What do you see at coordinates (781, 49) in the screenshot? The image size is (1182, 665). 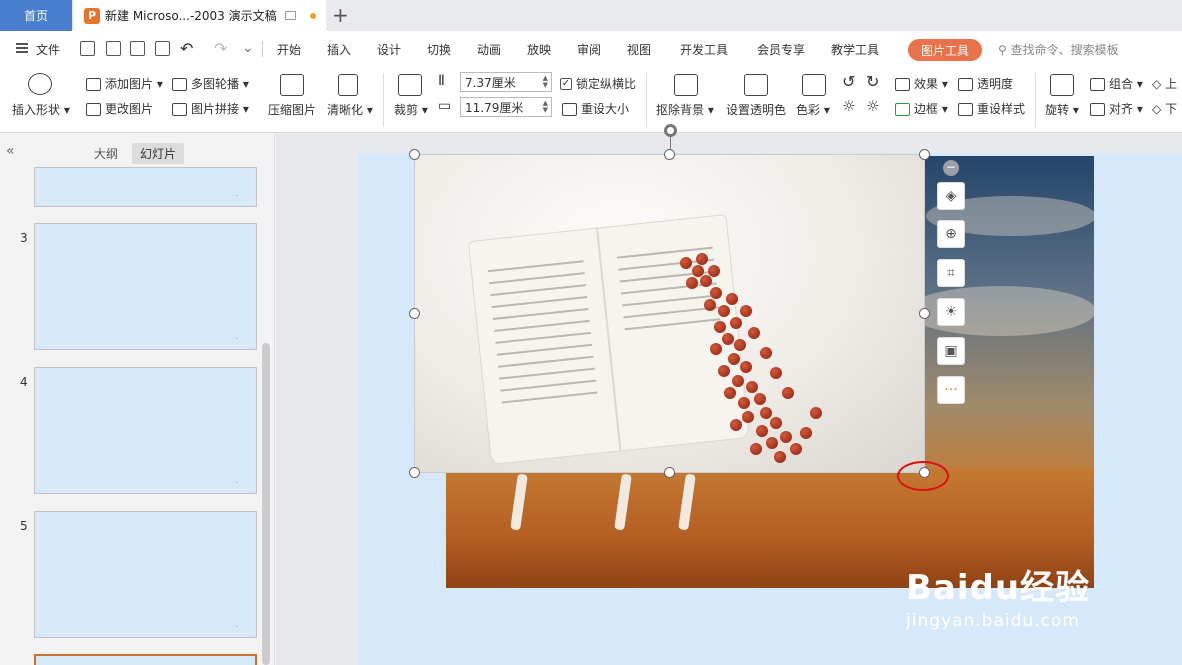 I see `menu-member: 会员专享` at bounding box center [781, 49].